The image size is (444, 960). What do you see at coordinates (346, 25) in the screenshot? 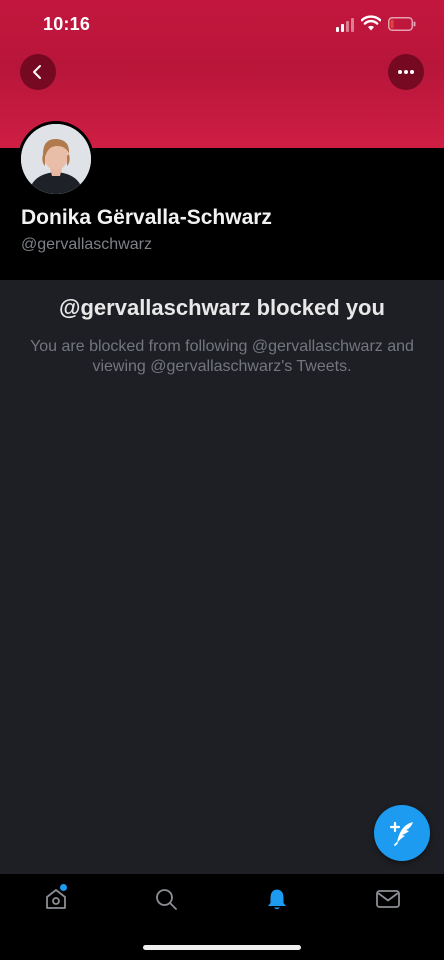
I see `cellular-signal-icon` at bounding box center [346, 25].